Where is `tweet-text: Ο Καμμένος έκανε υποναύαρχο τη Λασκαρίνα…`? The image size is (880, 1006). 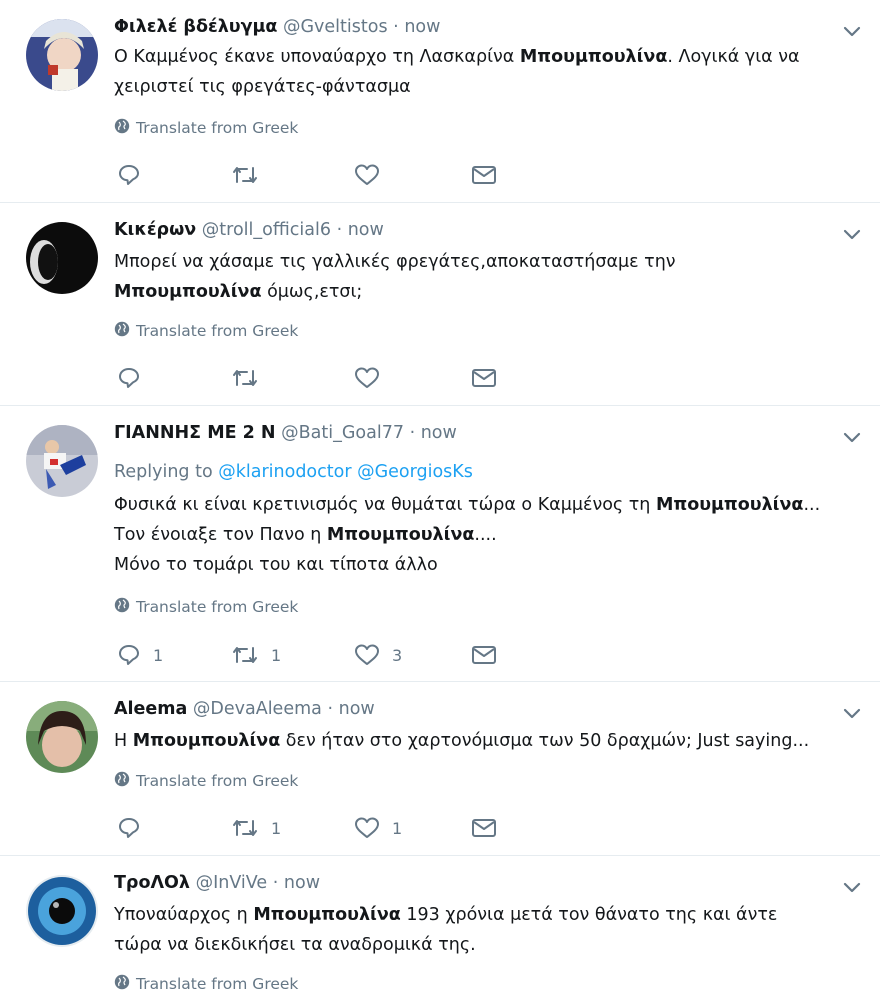 tweet-text: Ο Καμμένος έκανε υποναύαρχο τη Λασκαρίνα… is located at coordinates (457, 72).